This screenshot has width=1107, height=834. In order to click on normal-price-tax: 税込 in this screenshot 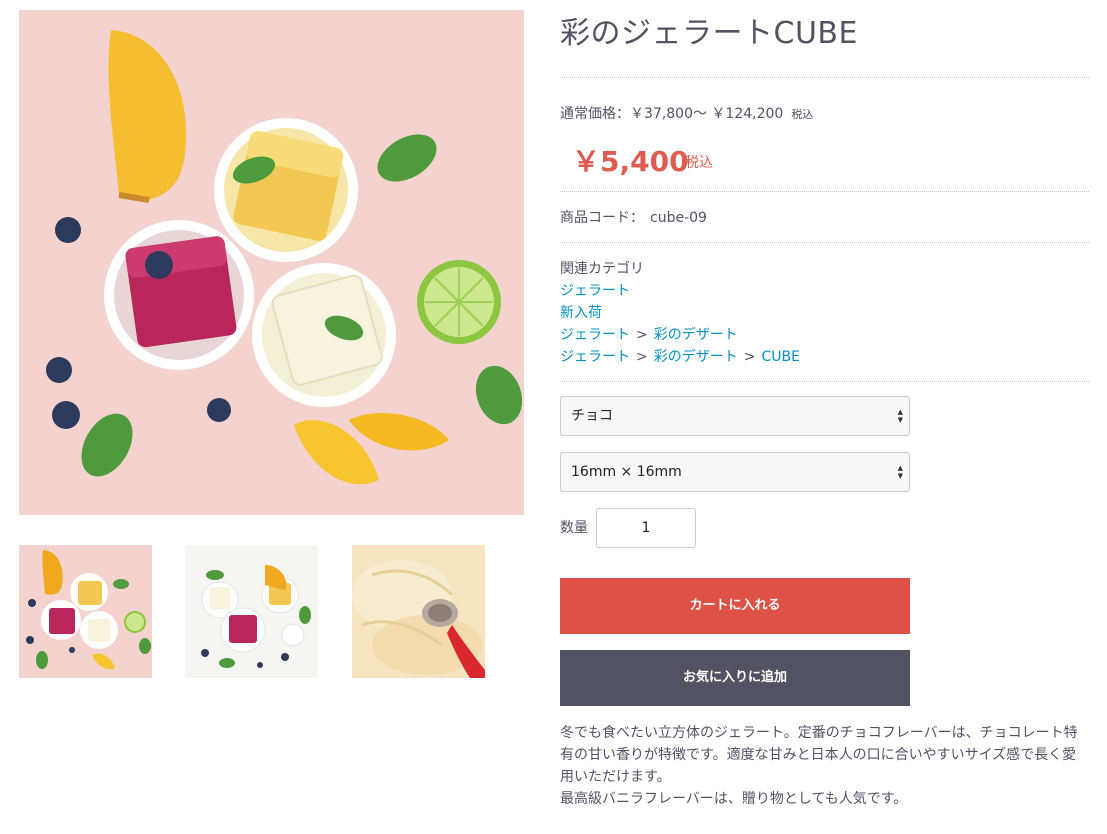, I will do `click(802, 114)`.